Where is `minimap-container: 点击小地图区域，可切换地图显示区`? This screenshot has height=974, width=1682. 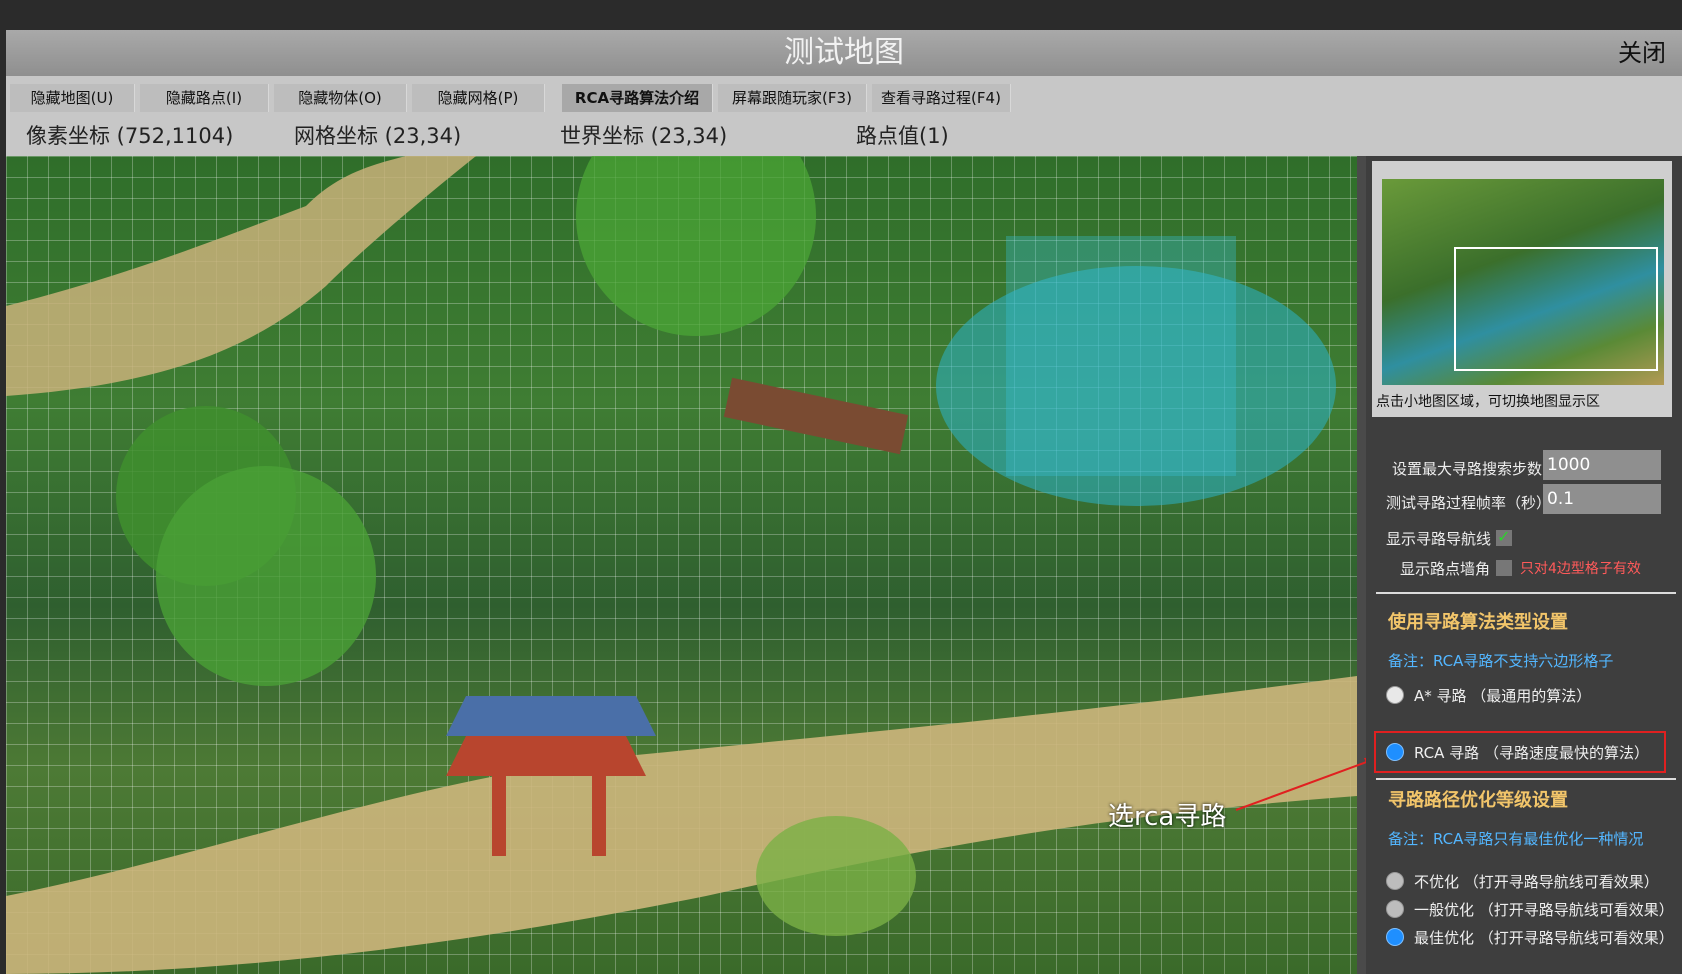
minimap-container: 点击小地图区域，可切换地图显示区 is located at coordinates (1522, 289).